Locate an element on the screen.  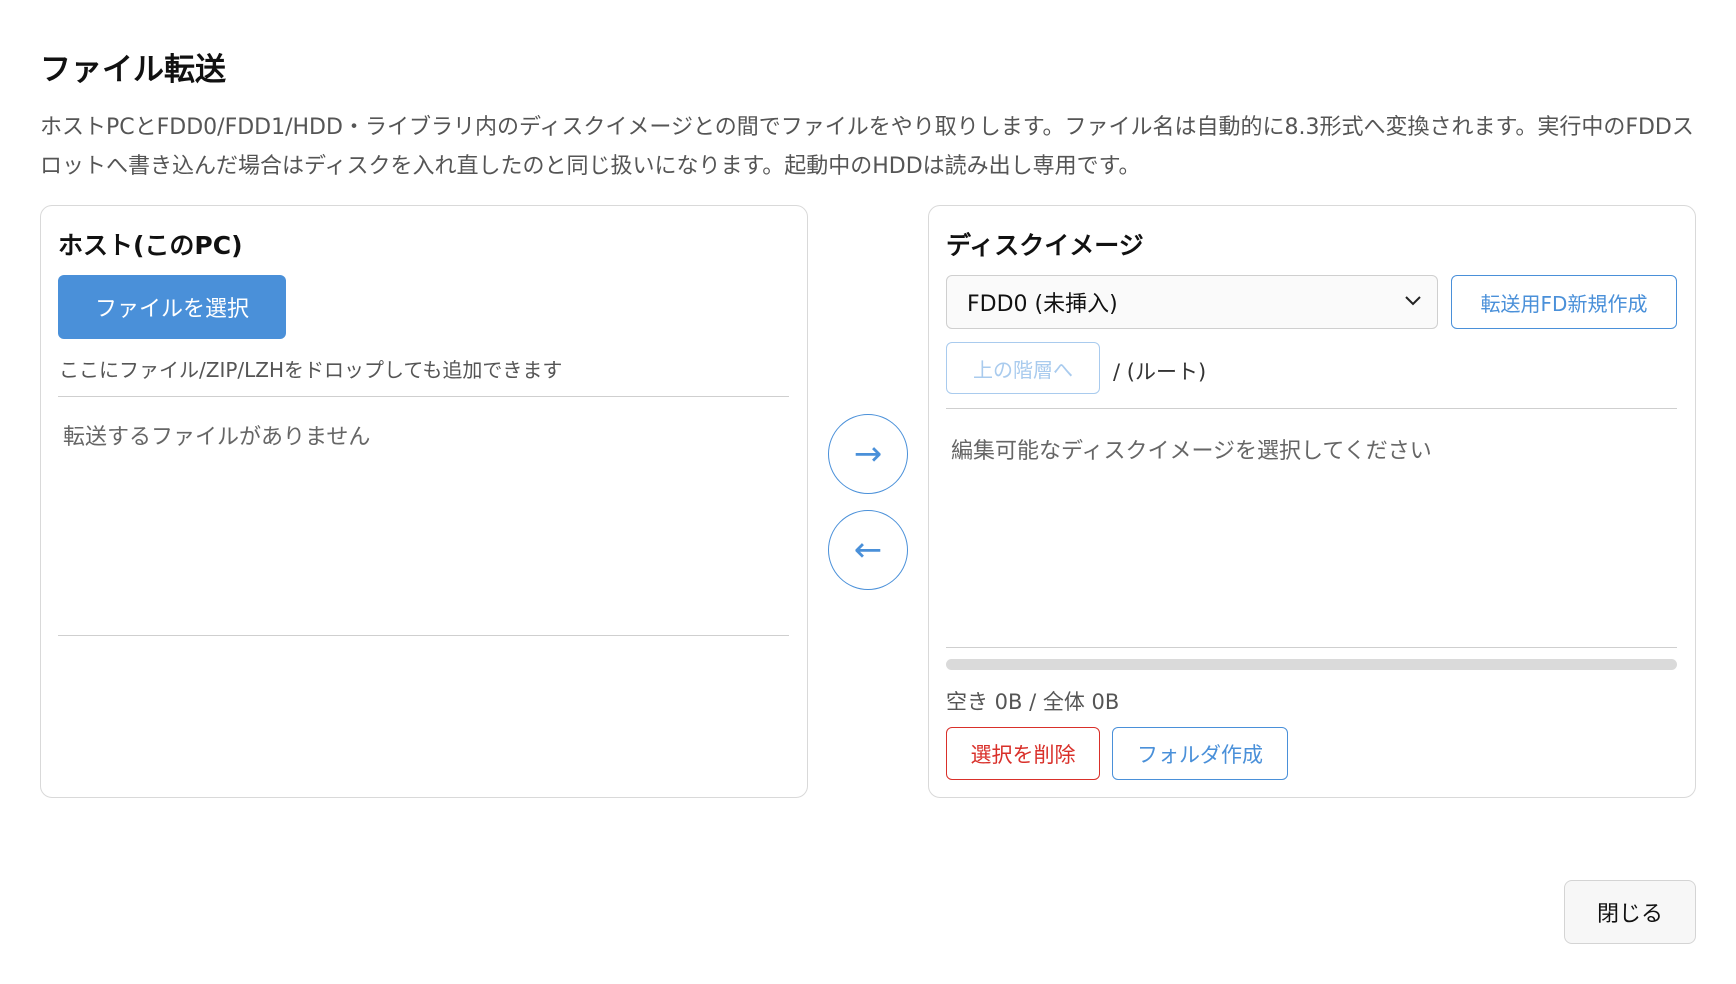
current-path: / (ルート) is located at coordinates (1160, 372).